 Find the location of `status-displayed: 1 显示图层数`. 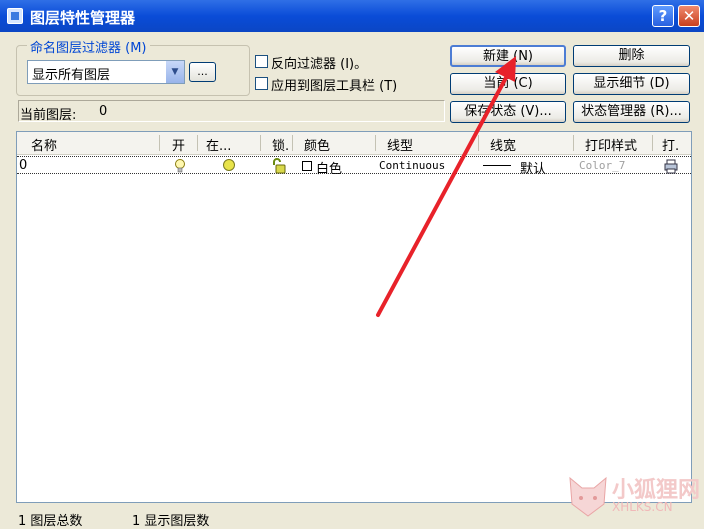

status-displayed: 1 显示图层数 is located at coordinates (171, 521).